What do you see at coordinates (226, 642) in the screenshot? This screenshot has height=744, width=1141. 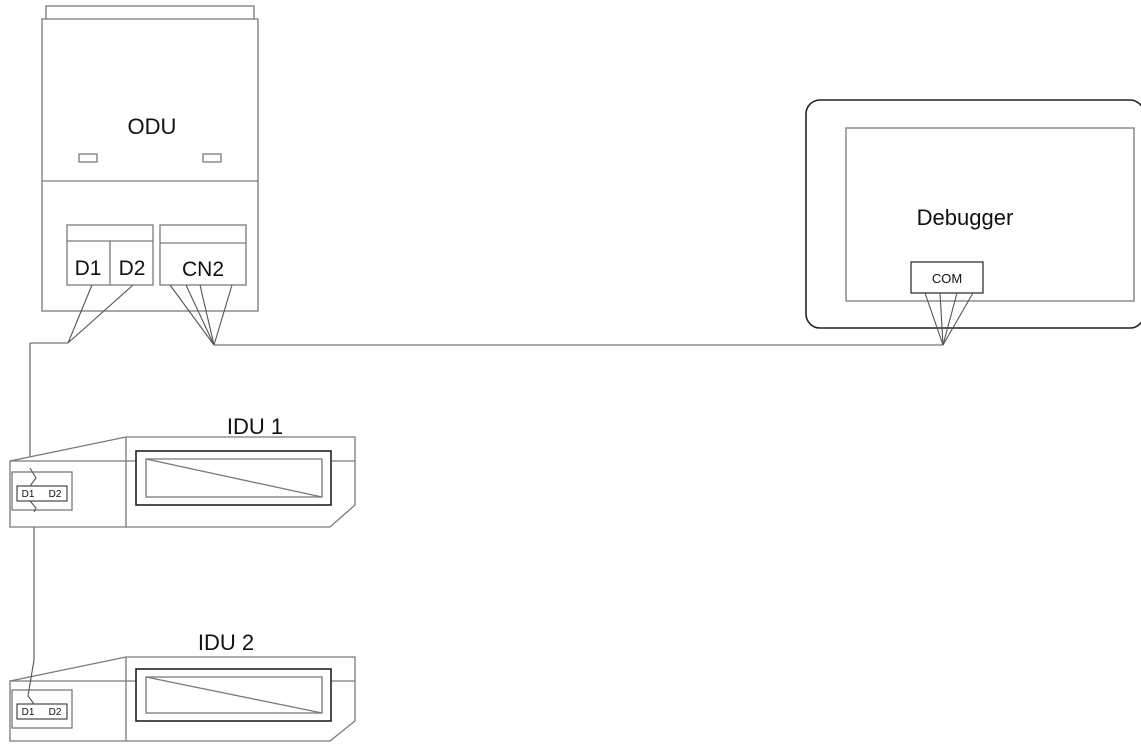 I see `idu-2-label: IDU 2` at bounding box center [226, 642].